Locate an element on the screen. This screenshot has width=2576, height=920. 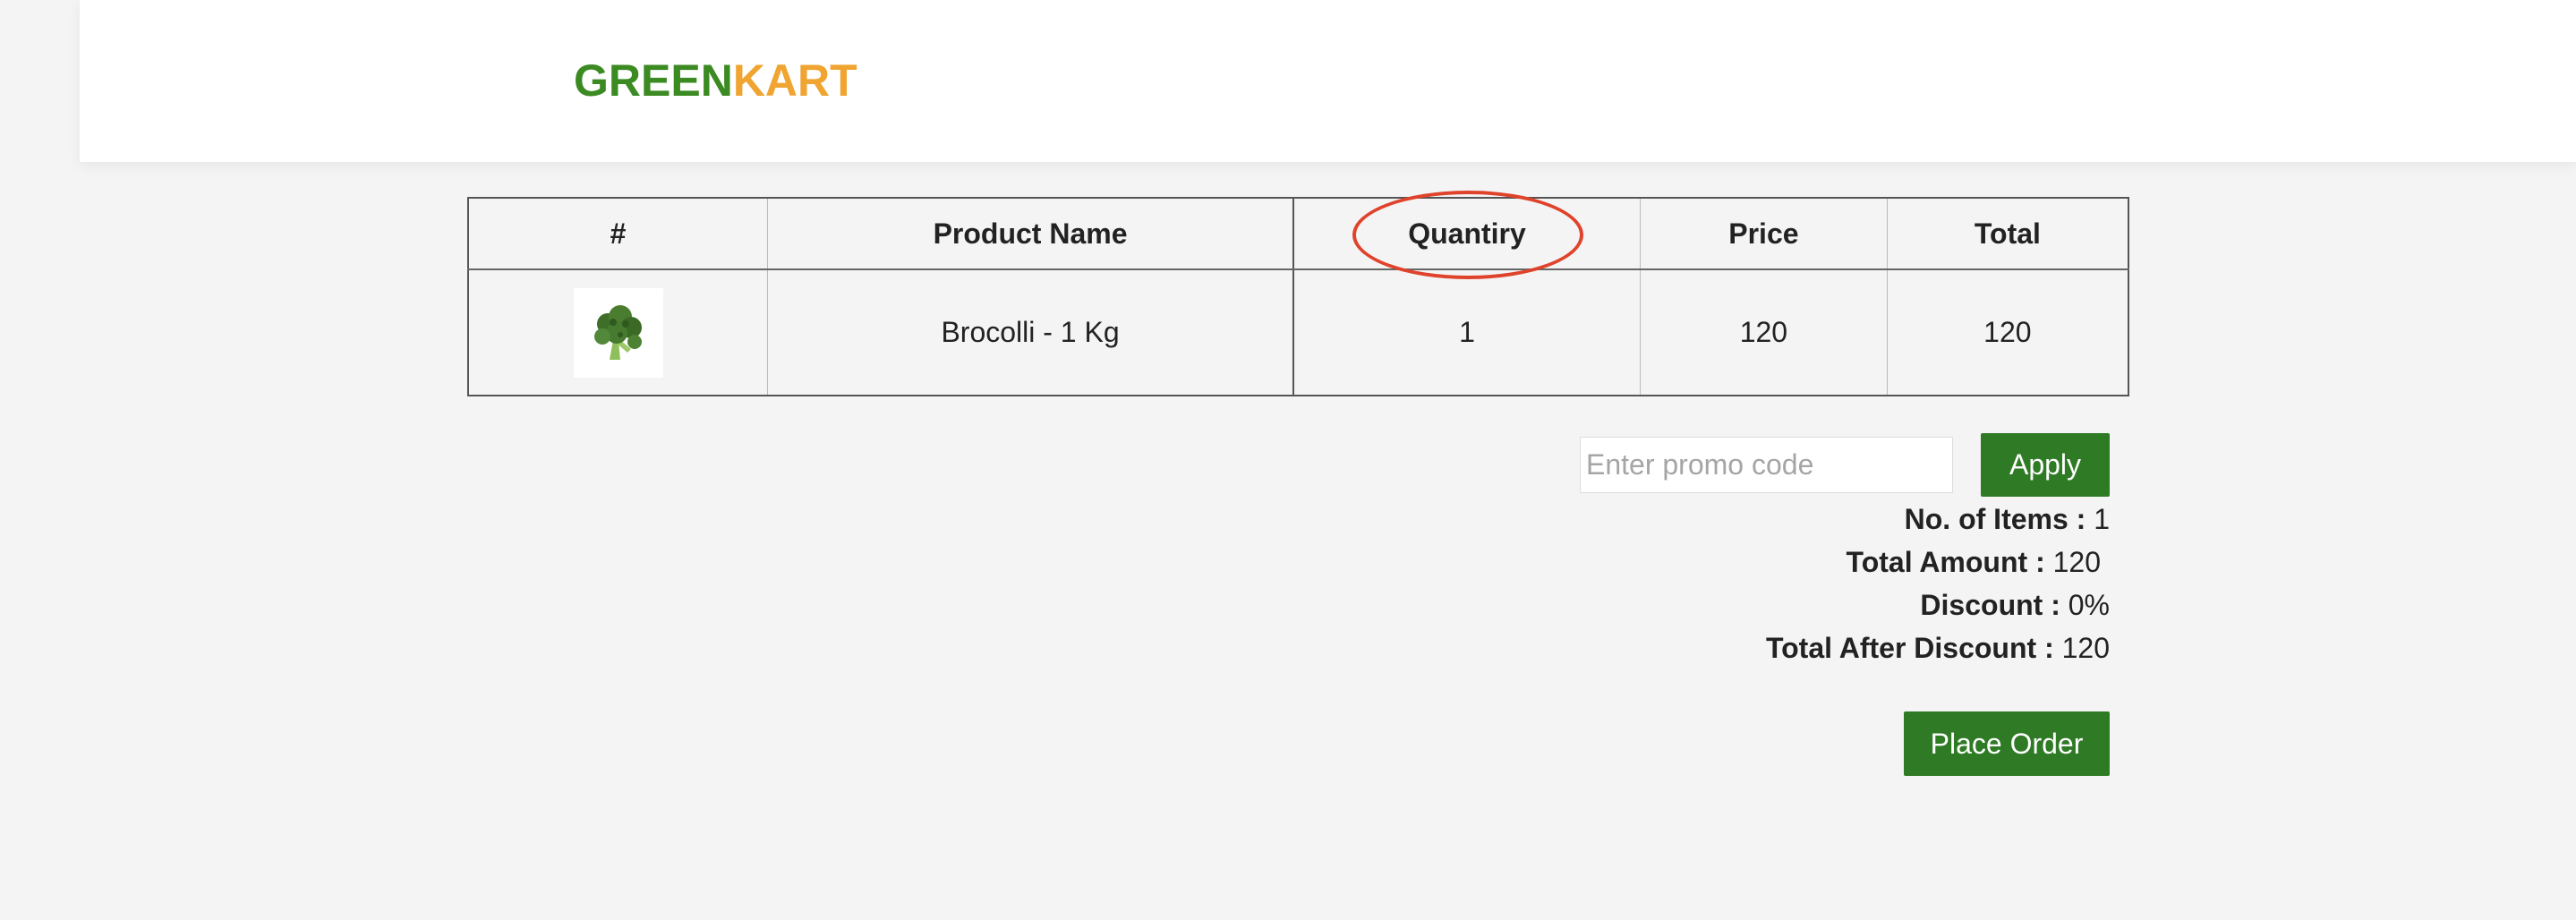
summary-discount-line: Discount : 0% is located at coordinates (1938, 605).